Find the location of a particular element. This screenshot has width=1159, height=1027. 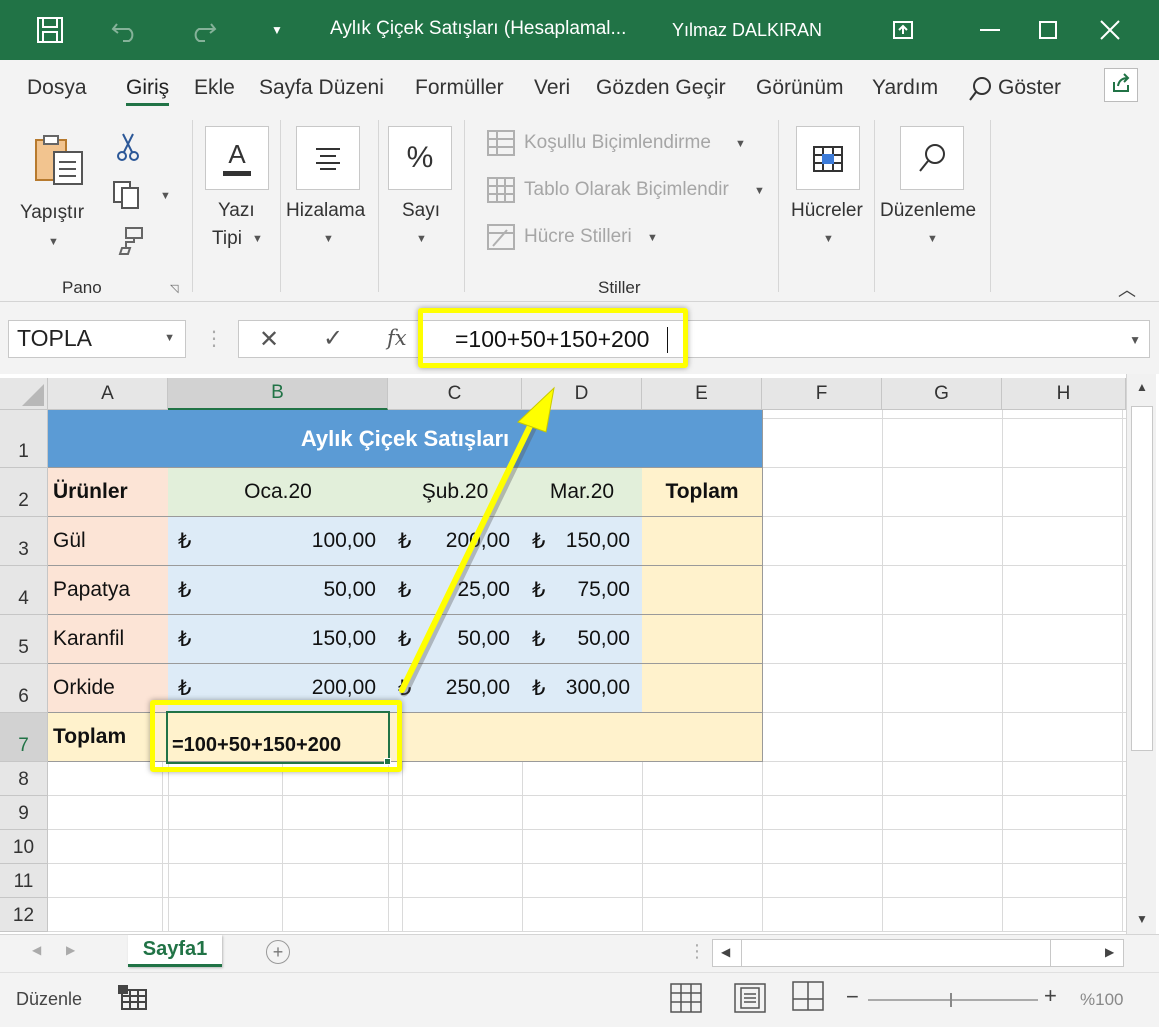

add-sheet-icon: + is located at coordinates (278, 952).